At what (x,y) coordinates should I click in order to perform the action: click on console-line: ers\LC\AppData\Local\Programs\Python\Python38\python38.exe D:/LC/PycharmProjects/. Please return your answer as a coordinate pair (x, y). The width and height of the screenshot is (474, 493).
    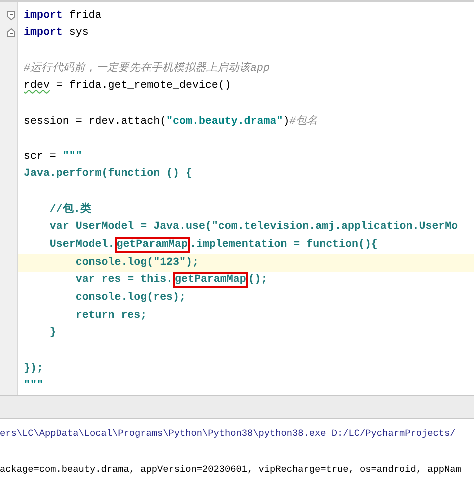
    Looking at the image, I should click on (228, 434).